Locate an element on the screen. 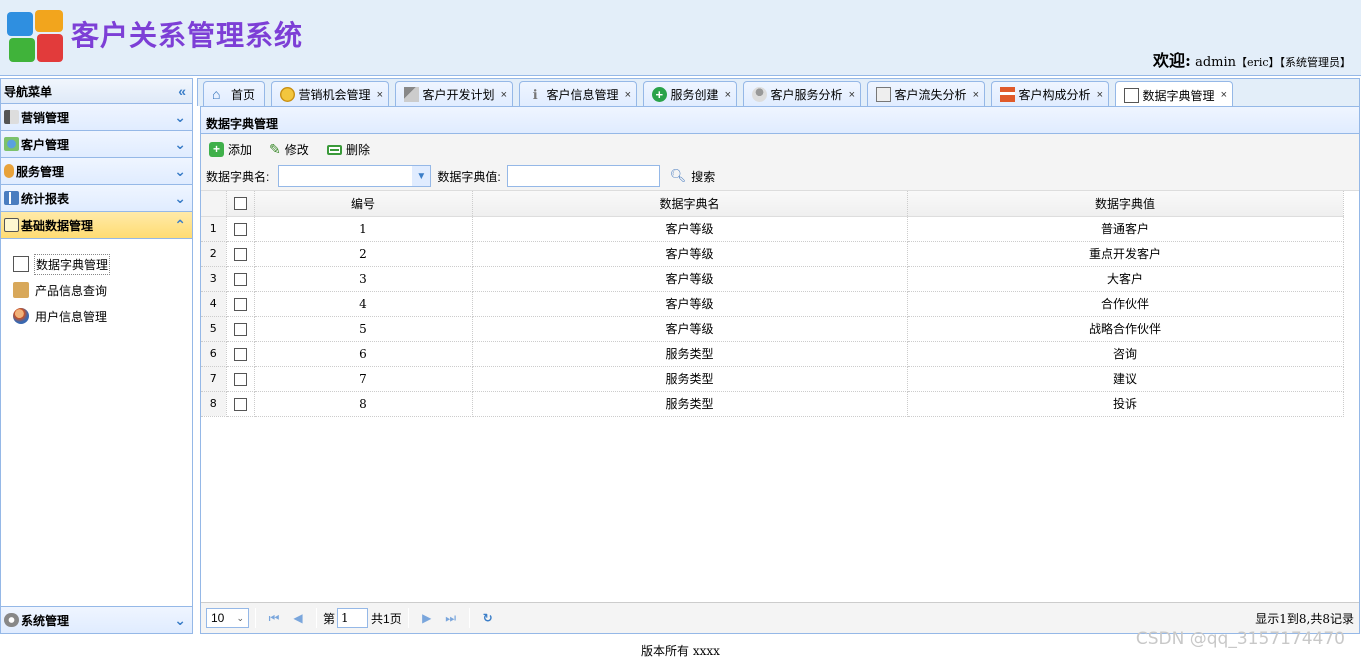  tab-label: 客户流失分析 is located at coordinates (930, 95).